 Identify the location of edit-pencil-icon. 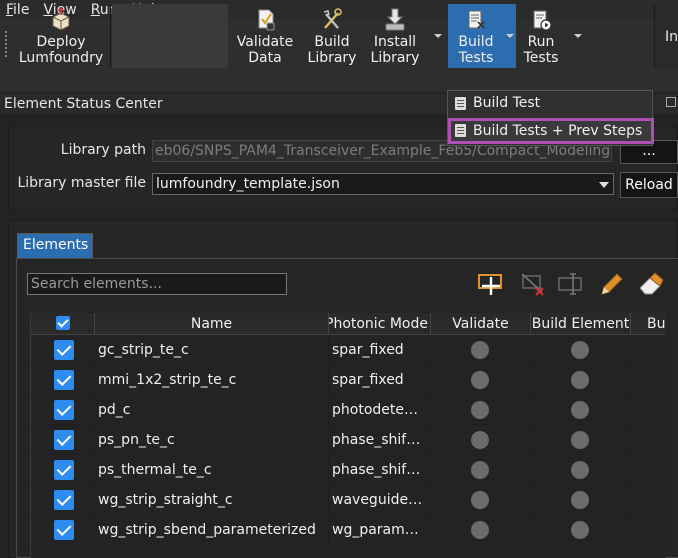
(611, 284).